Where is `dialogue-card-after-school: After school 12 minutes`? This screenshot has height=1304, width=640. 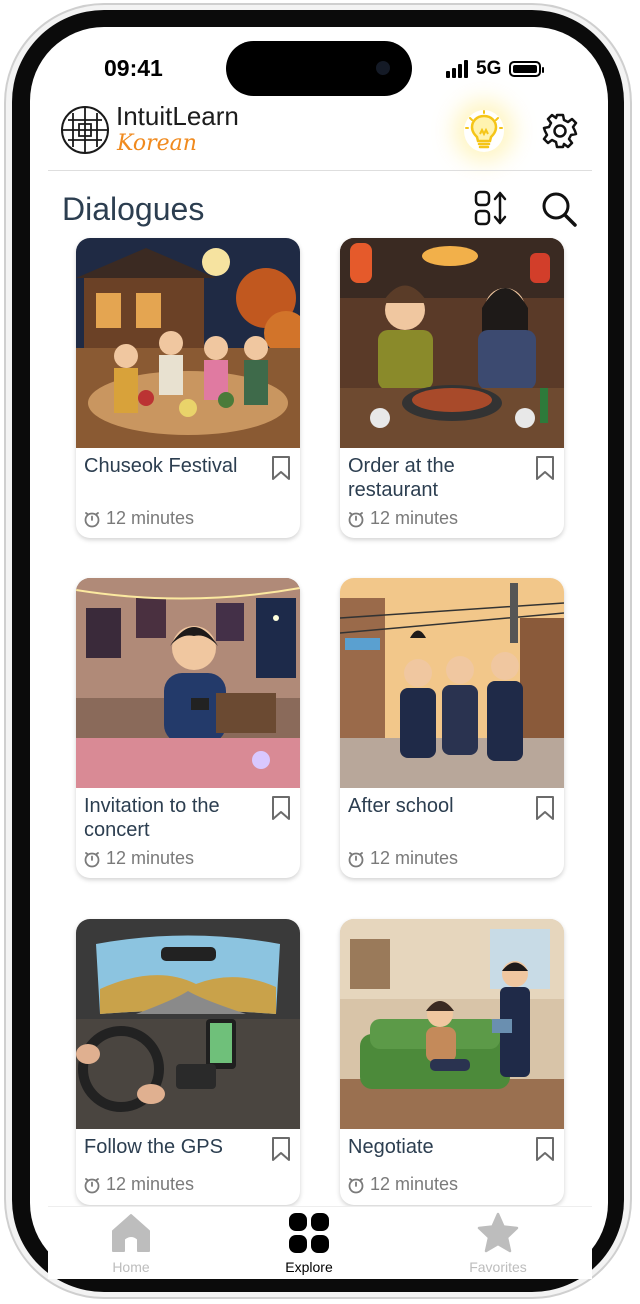
dialogue-card-after-school: After school 12 minutes is located at coordinates (452, 728).